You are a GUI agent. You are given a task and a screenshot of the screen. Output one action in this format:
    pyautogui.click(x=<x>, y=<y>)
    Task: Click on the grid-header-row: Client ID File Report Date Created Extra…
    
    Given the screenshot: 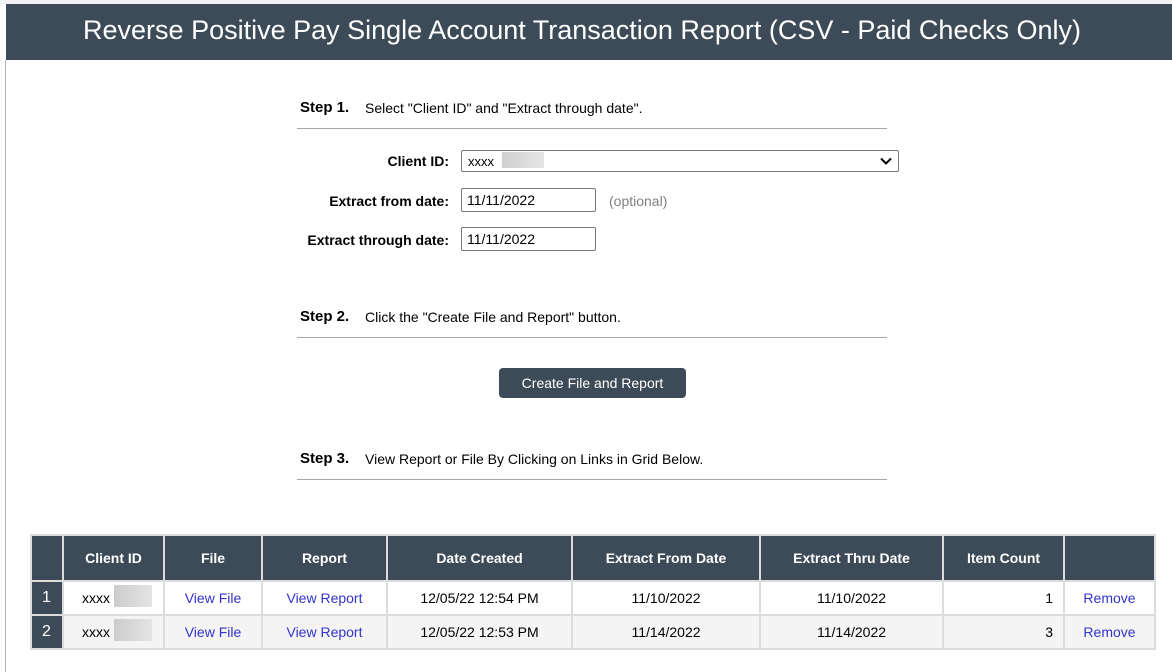 What is the action you would take?
    pyautogui.click(x=593, y=558)
    